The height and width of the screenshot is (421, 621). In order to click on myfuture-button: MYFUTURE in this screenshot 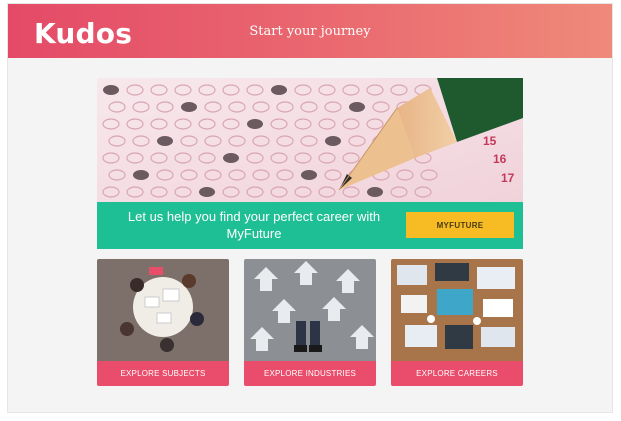, I will do `click(460, 225)`.